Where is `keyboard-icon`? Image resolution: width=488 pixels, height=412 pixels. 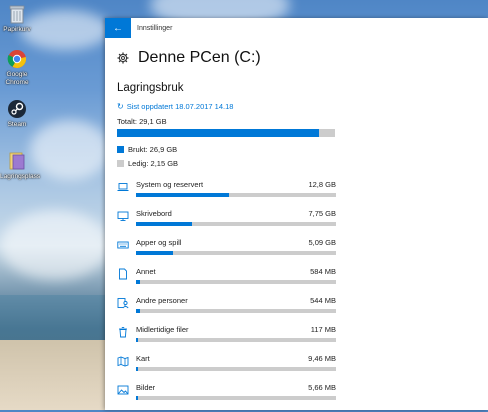 keyboard-icon is located at coordinates (123, 245).